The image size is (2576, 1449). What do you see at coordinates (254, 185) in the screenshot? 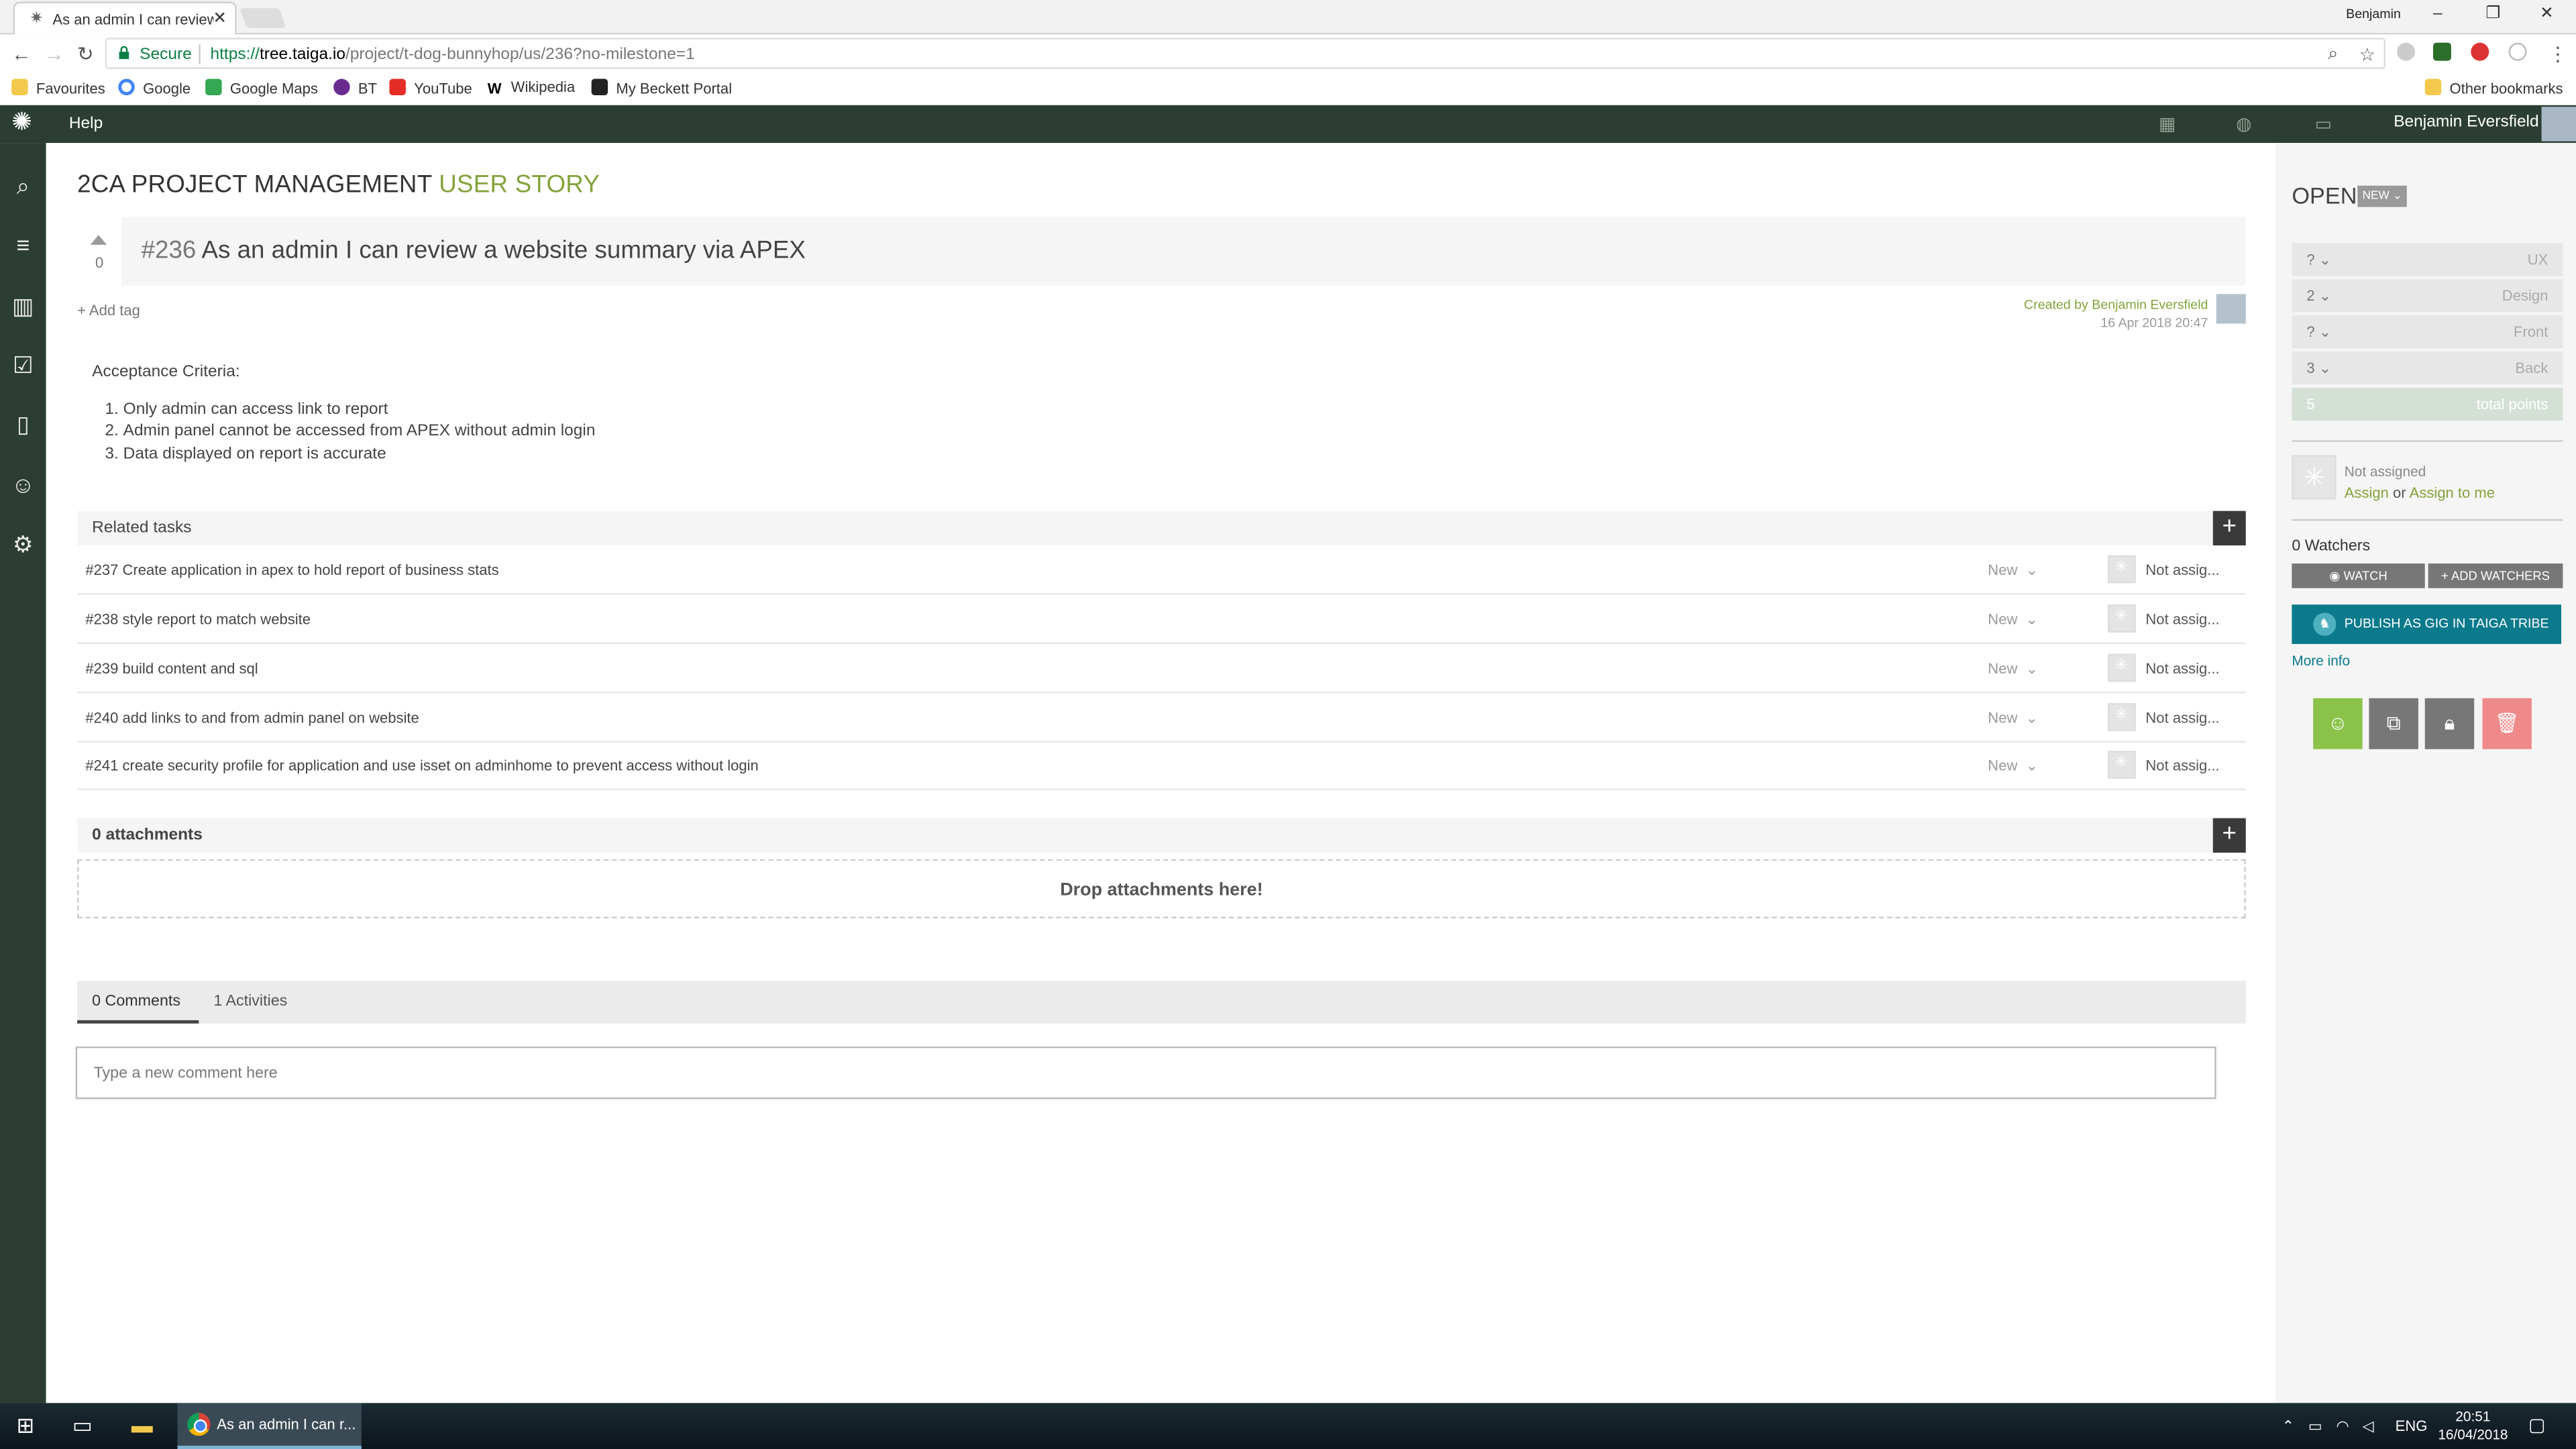
I see `project-name-link: 2CA PROJECT MANAGEMENT` at bounding box center [254, 185].